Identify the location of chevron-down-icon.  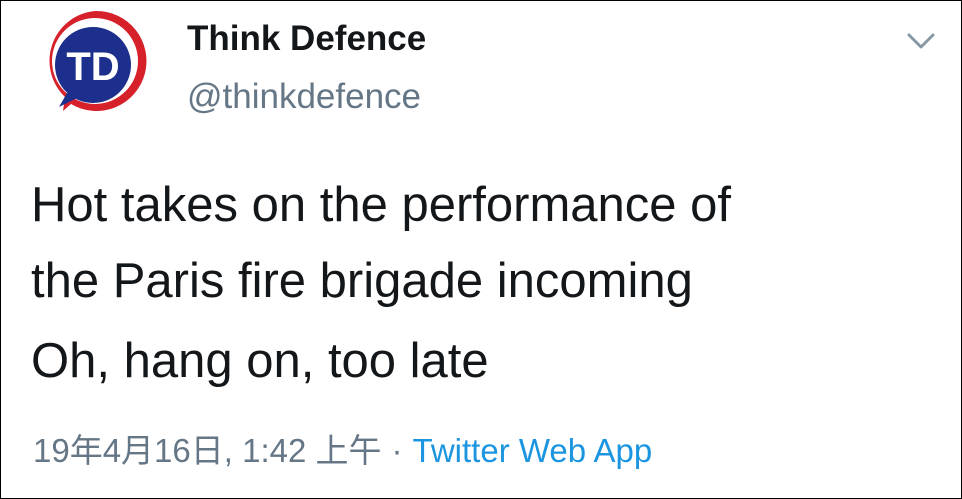
(921, 41).